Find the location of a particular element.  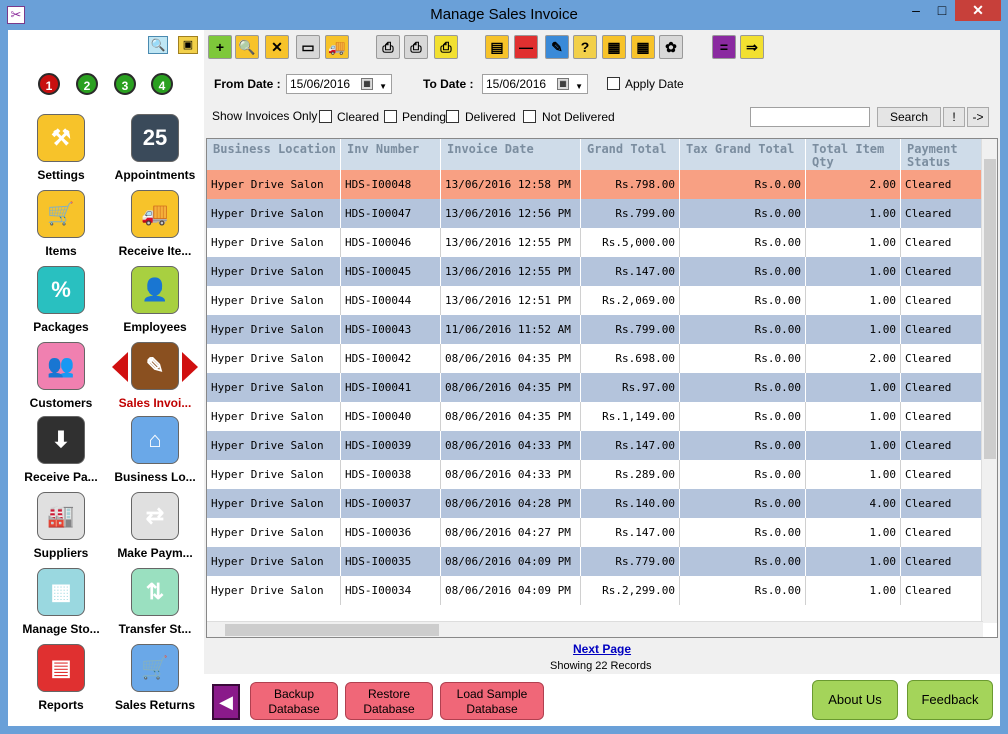

backup-database-button: Backup Database is located at coordinates (294, 701).